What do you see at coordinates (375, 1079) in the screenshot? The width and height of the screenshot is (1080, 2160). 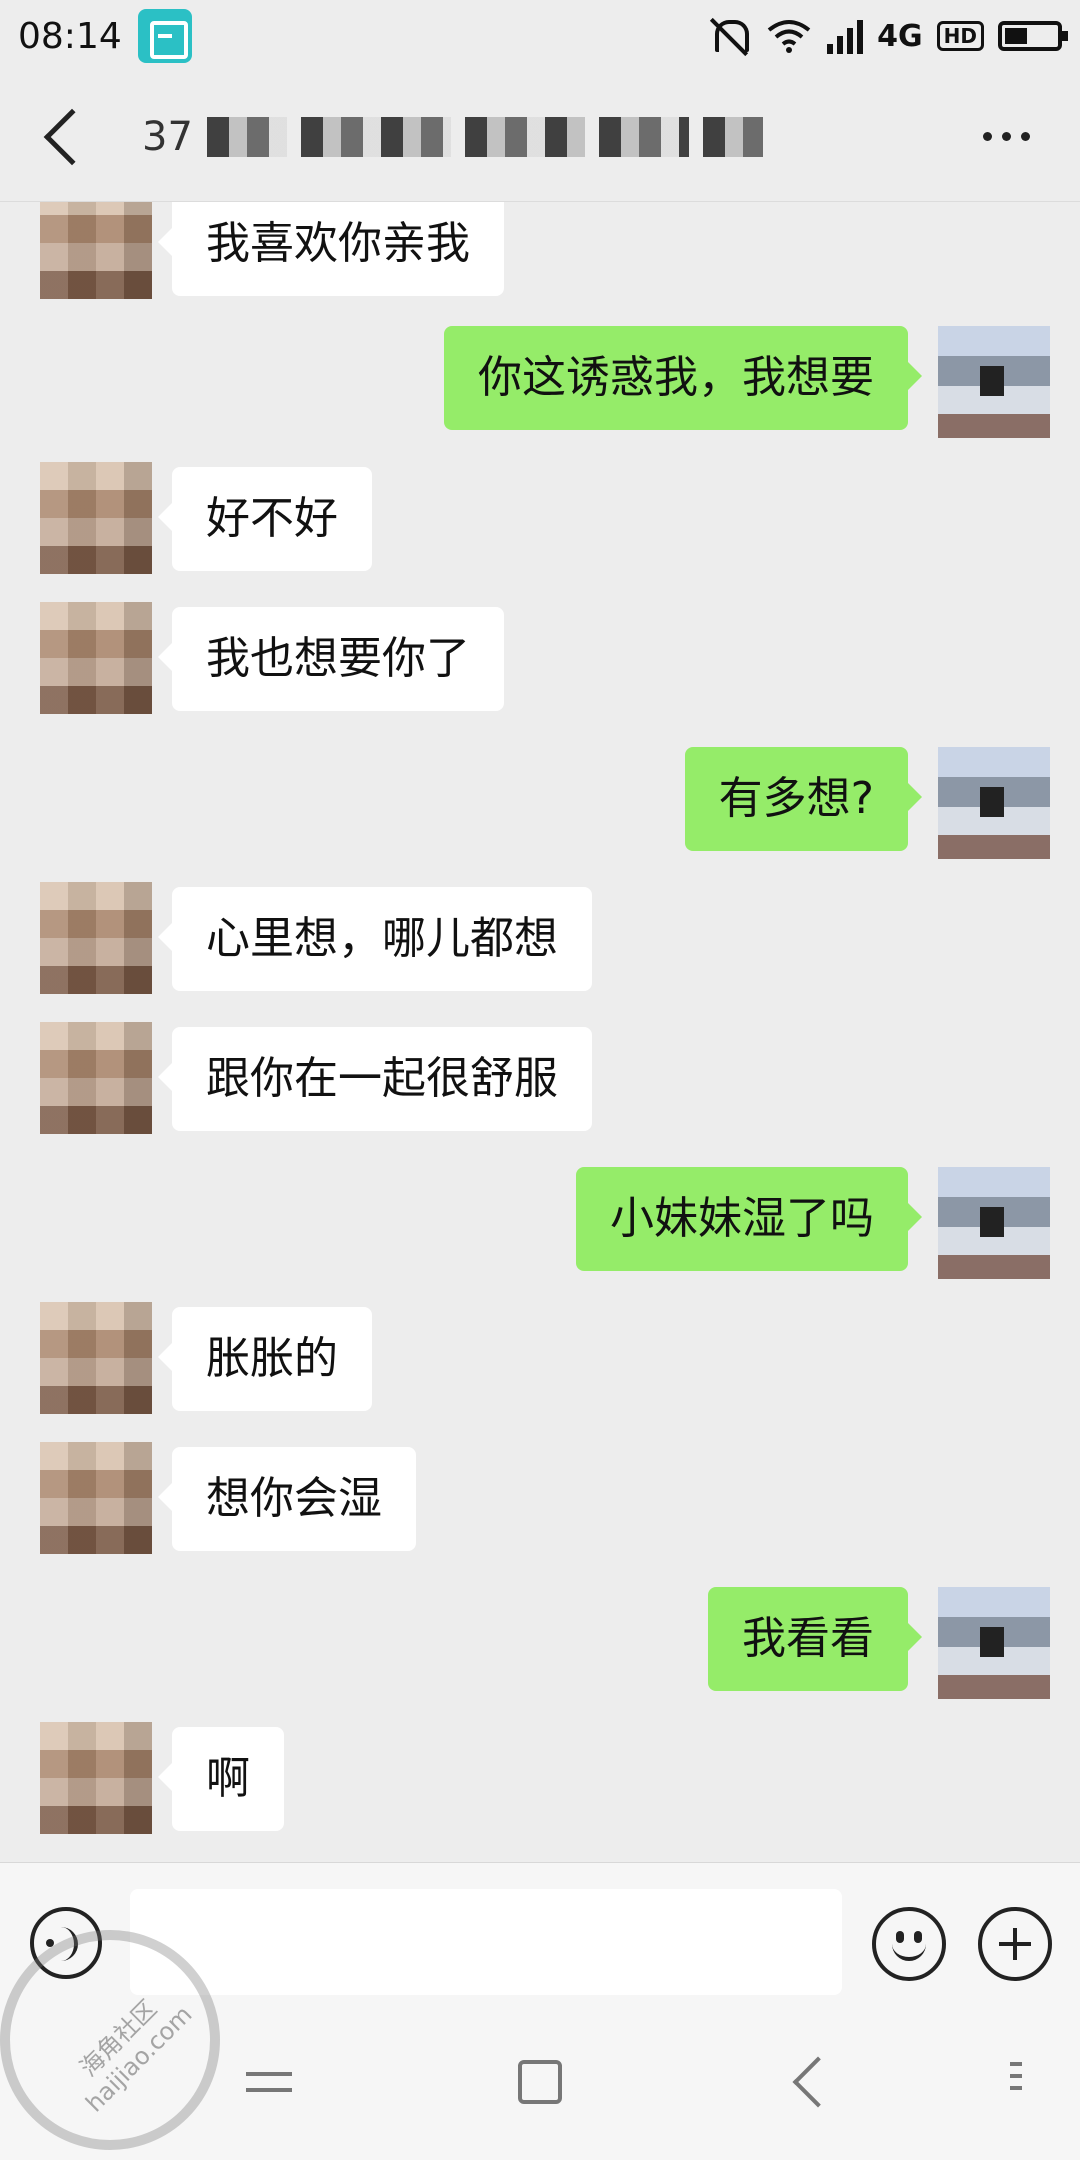 I see `message-bubble: 跟你在一起很舒服` at bounding box center [375, 1079].